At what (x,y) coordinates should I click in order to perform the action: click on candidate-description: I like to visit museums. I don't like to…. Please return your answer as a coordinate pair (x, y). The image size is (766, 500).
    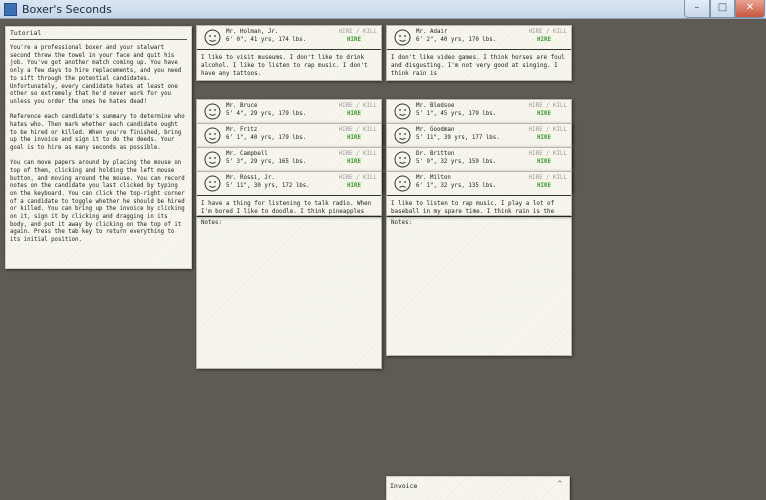
    Looking at the image, I should click on (284, 66).